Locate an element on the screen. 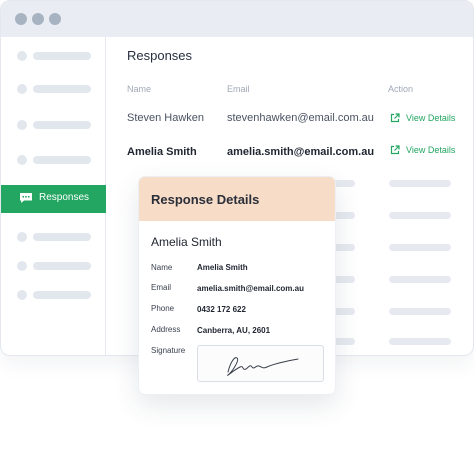 The height and width of the screenshot is (473, 474). card-header: Response Details is located at coordinates (237, 199).